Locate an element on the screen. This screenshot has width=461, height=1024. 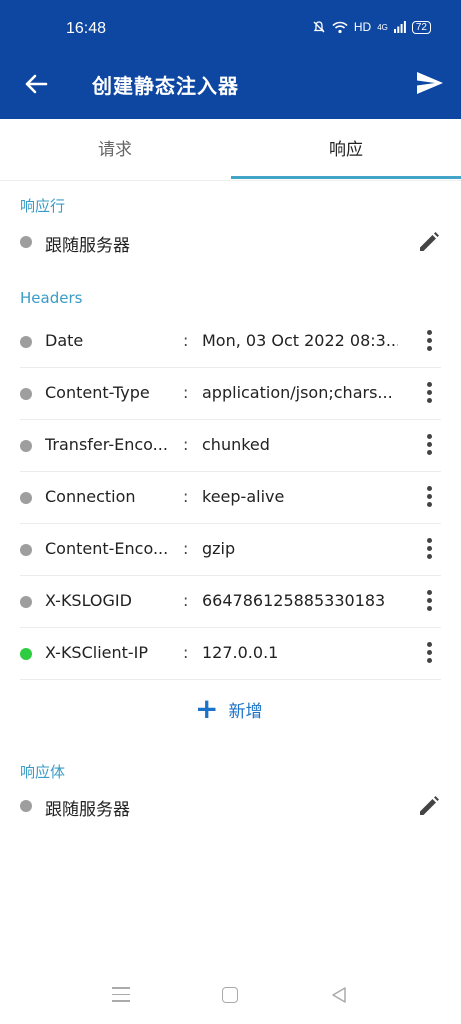
header-row: X-KSClient-IP : 127.0.0.1 is located at coordinates (230, 654).